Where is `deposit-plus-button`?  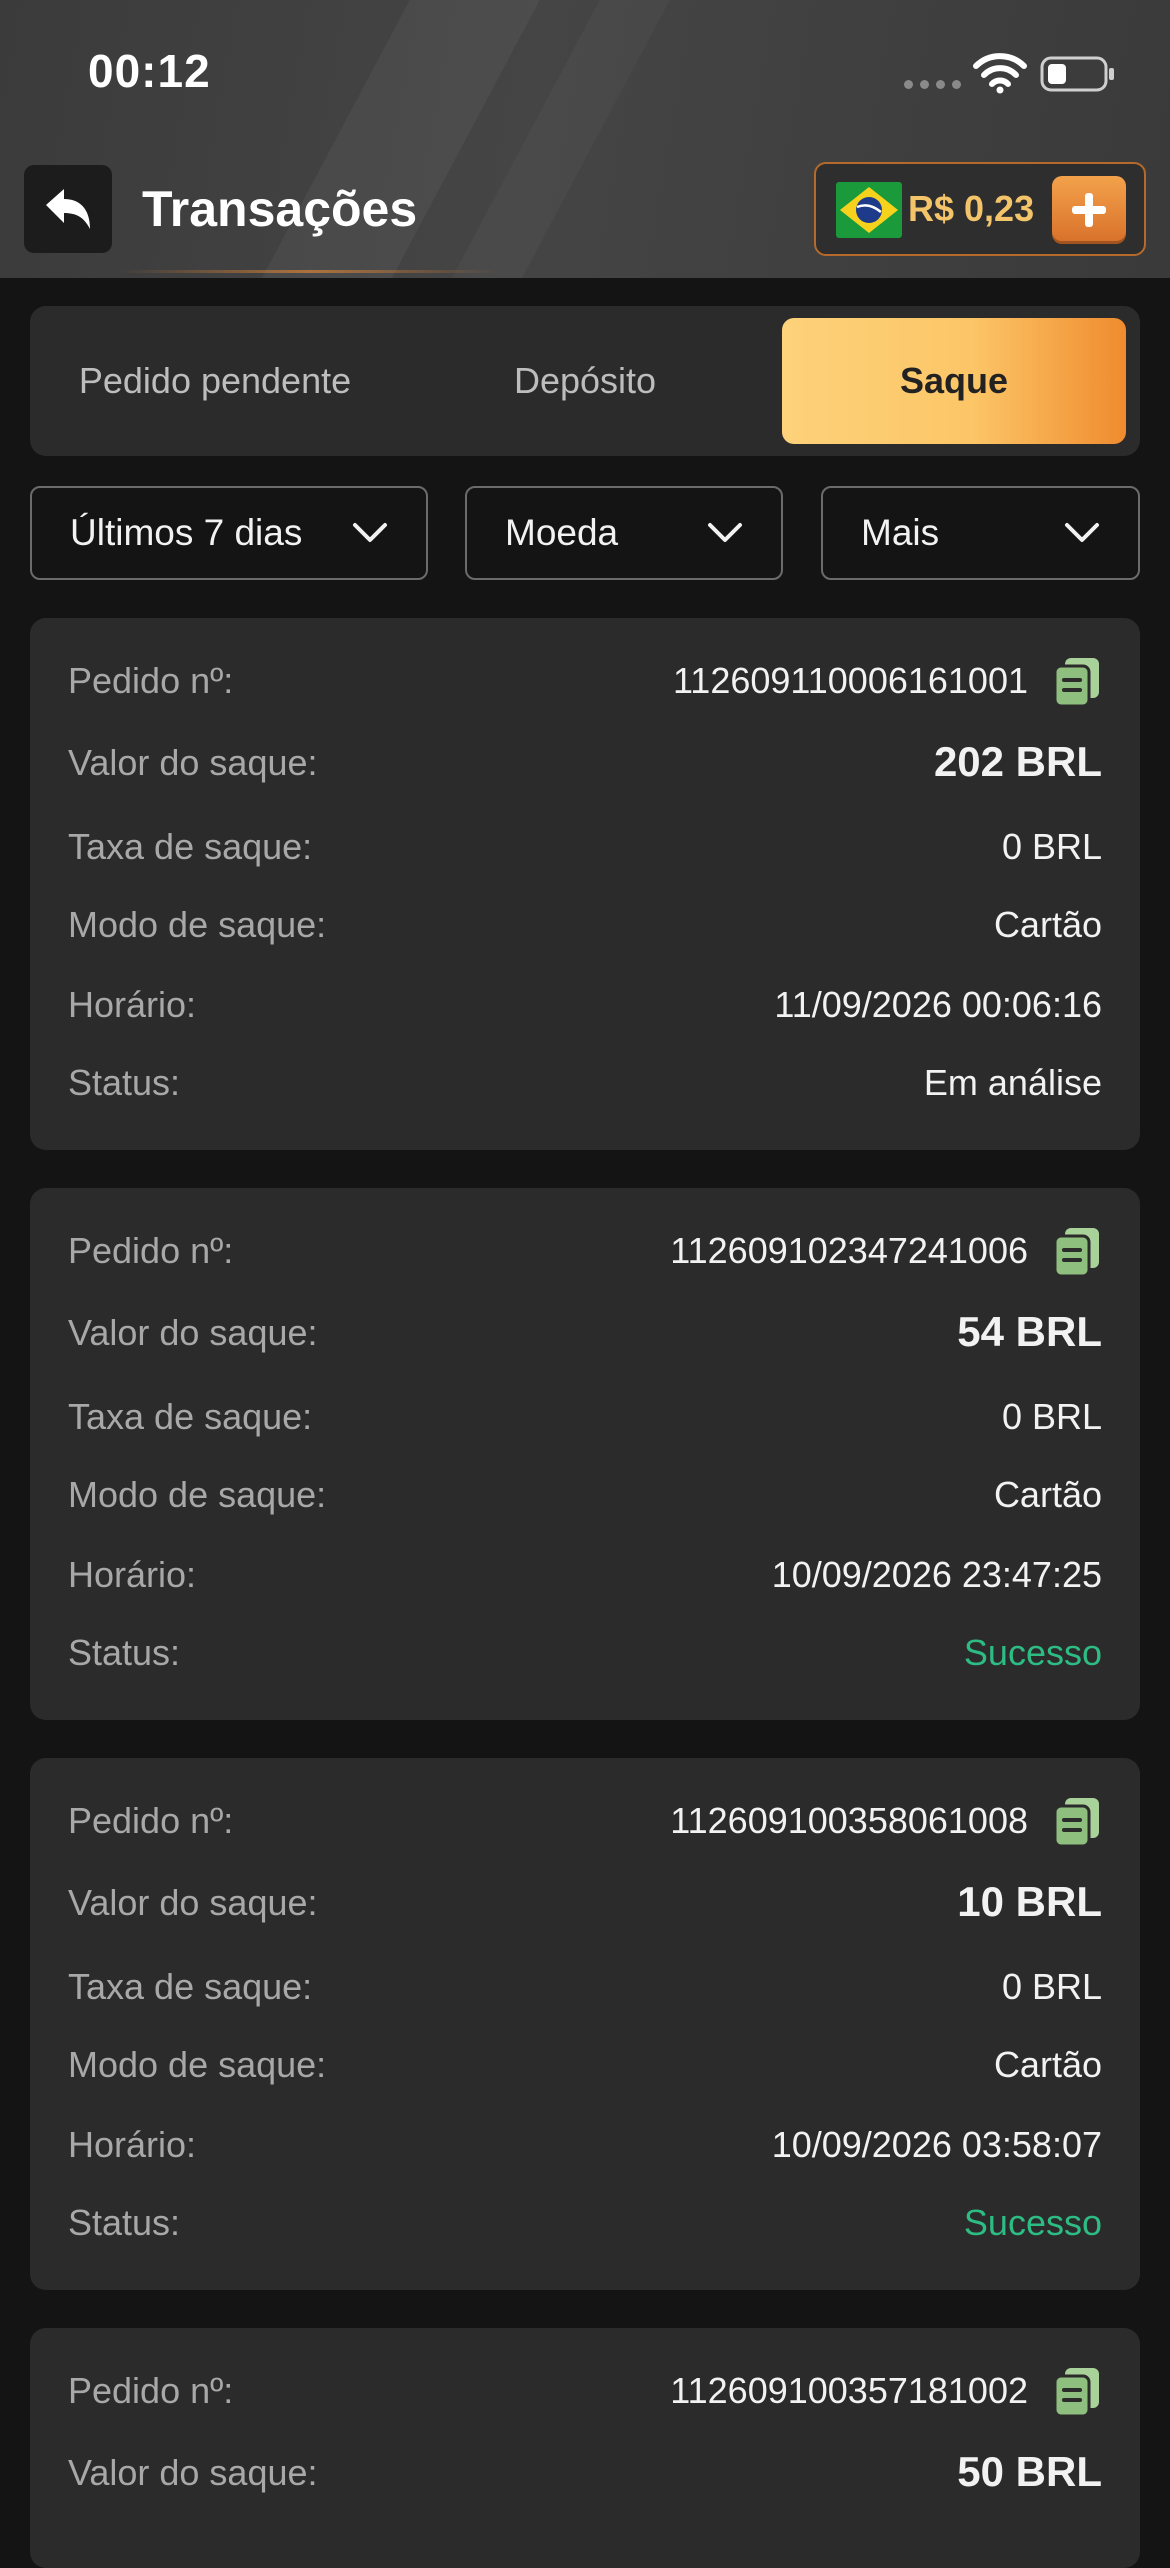 deposit-plus-button is located at coordinates (1089, 210).